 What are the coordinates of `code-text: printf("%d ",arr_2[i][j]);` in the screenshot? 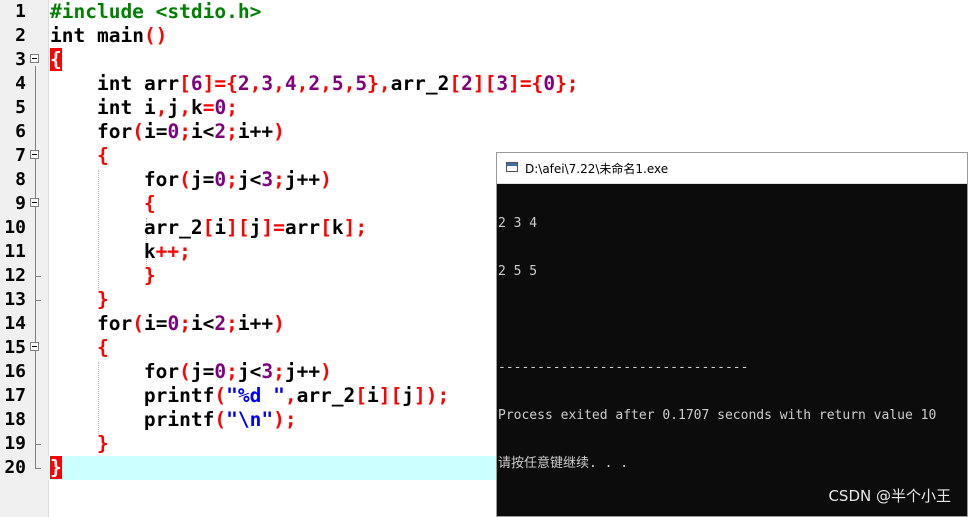 It's located at (296, 395).